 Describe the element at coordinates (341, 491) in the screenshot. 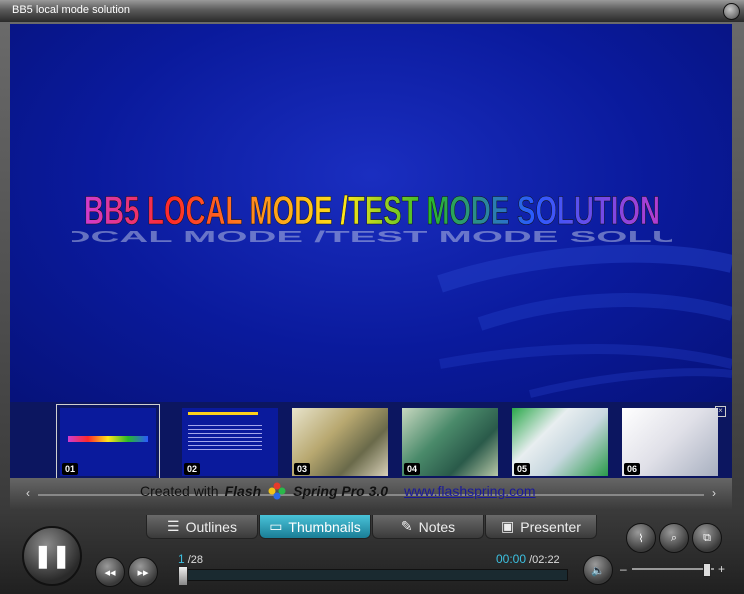

I see `brand-spring: Spring Pro 3.0` at that location.